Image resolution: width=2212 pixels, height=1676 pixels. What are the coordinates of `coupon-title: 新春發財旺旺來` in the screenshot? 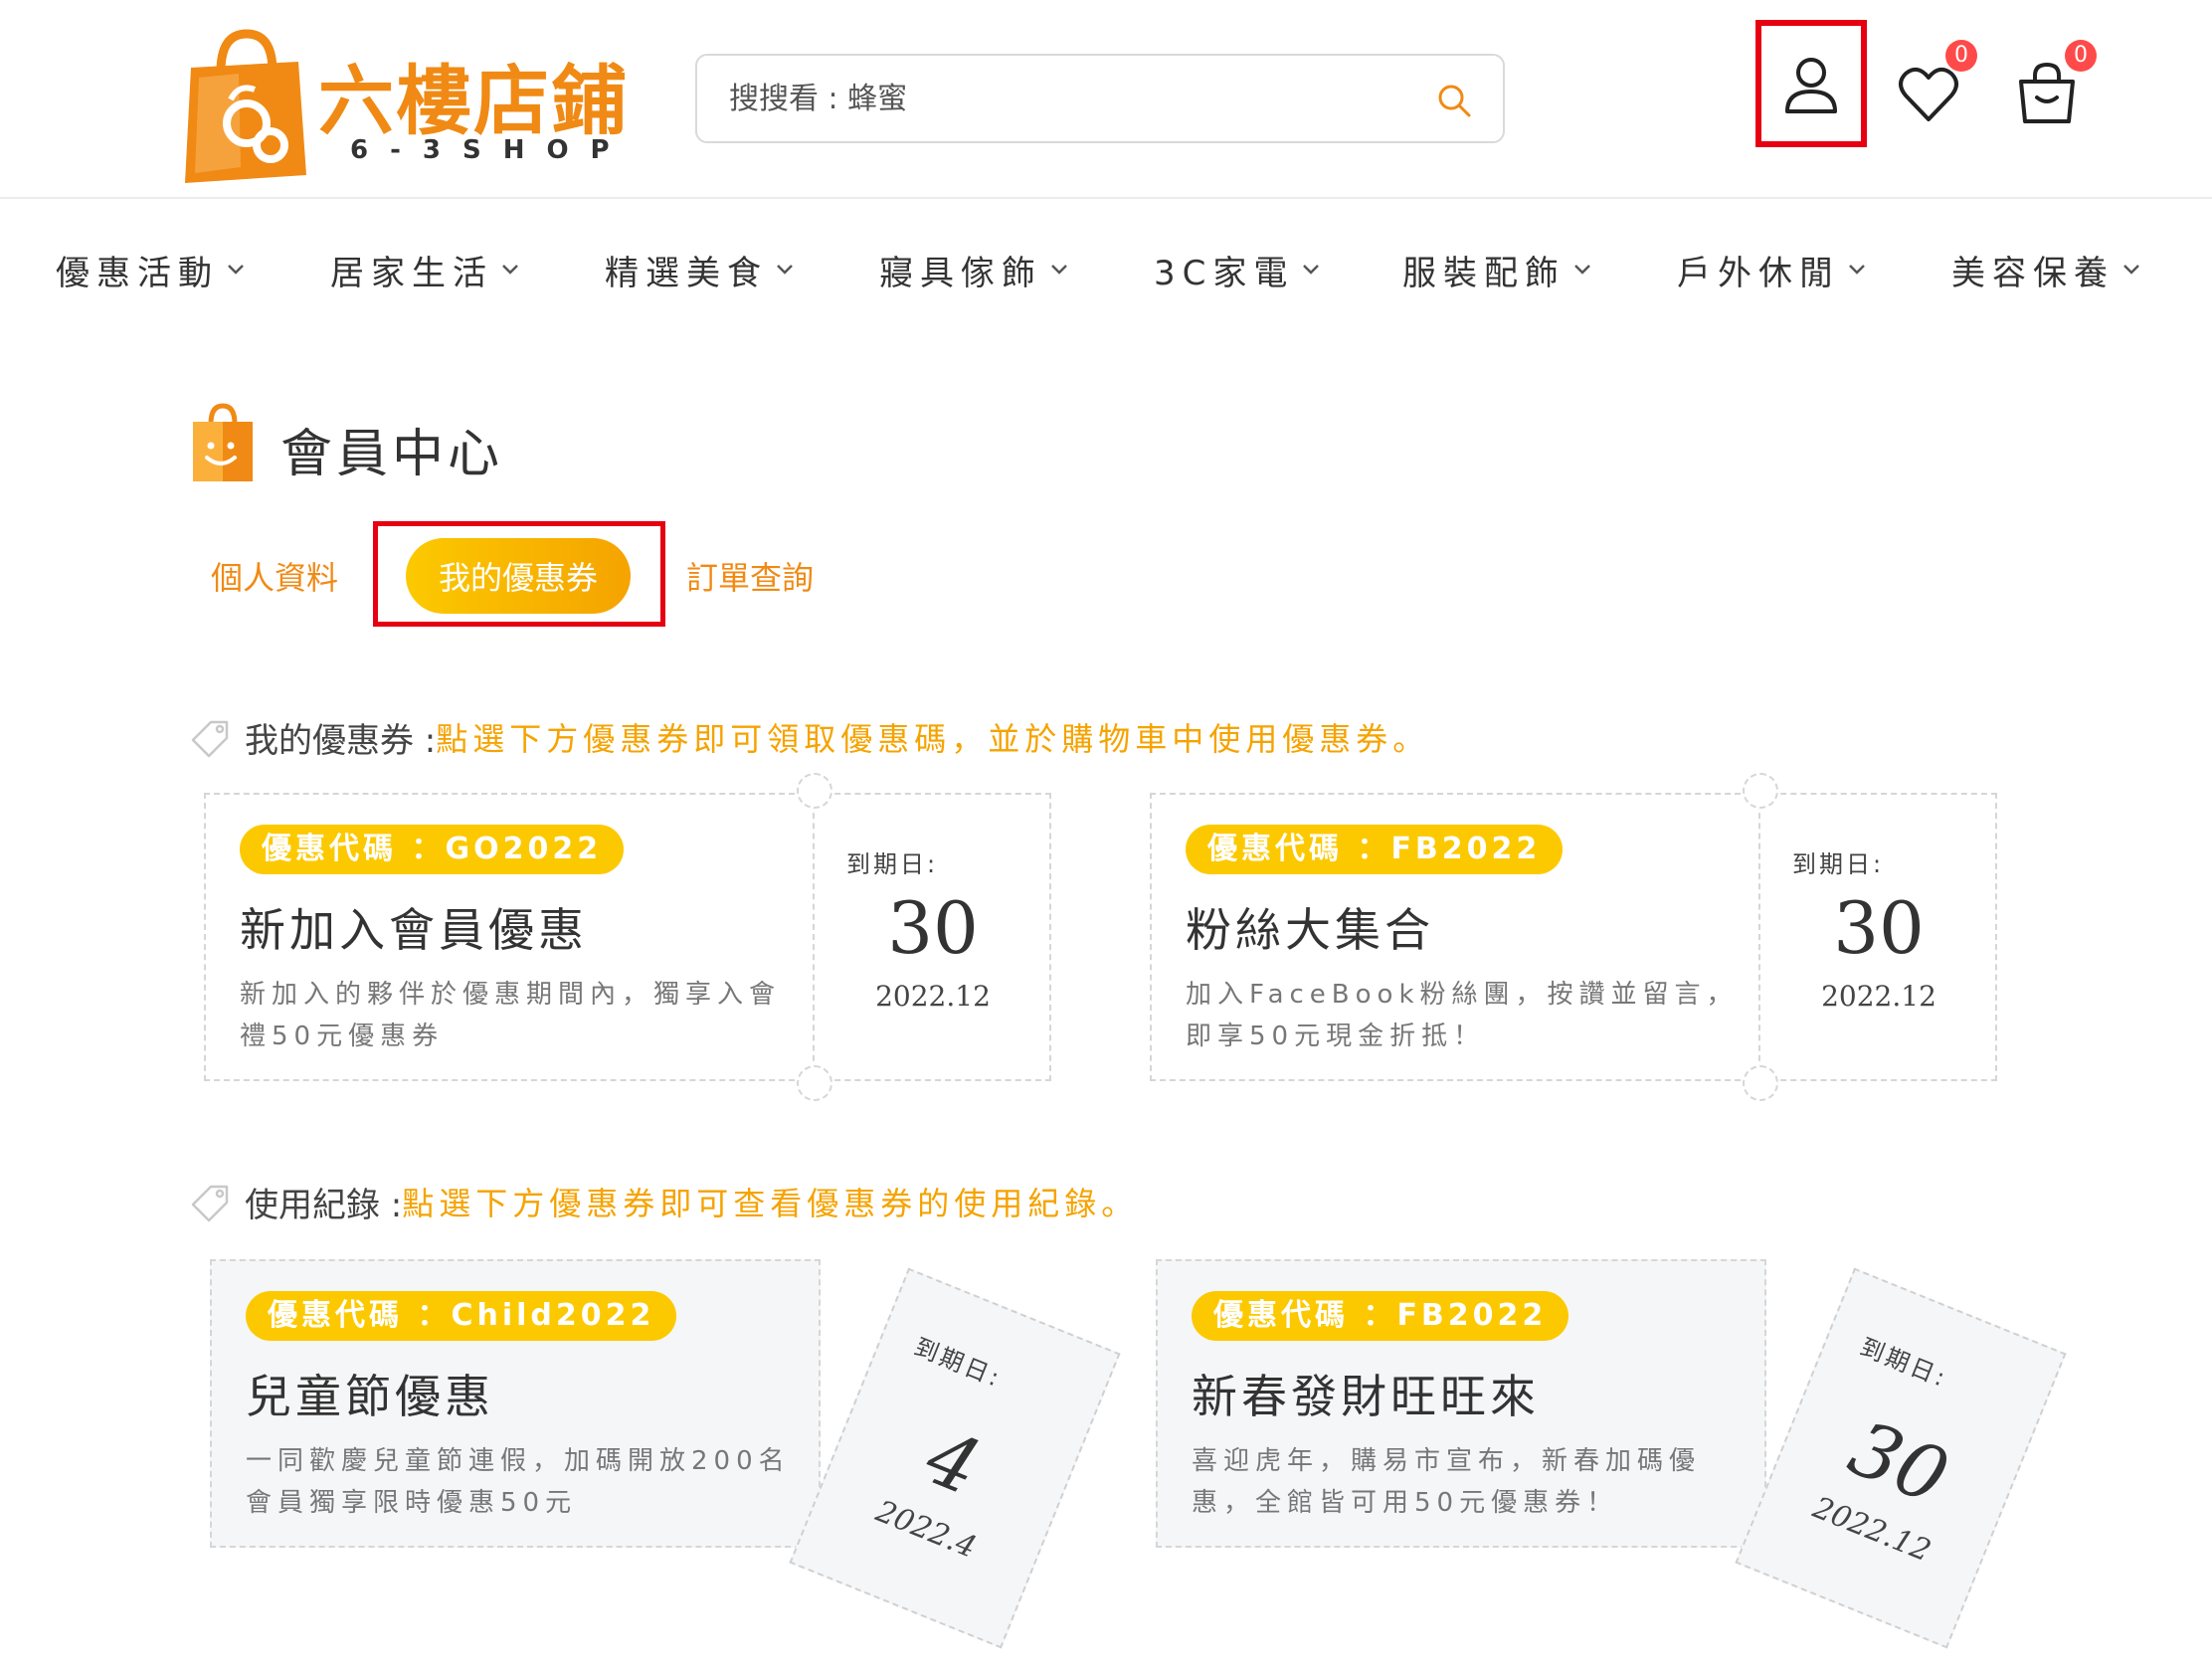 It's located at (1366, 1396).